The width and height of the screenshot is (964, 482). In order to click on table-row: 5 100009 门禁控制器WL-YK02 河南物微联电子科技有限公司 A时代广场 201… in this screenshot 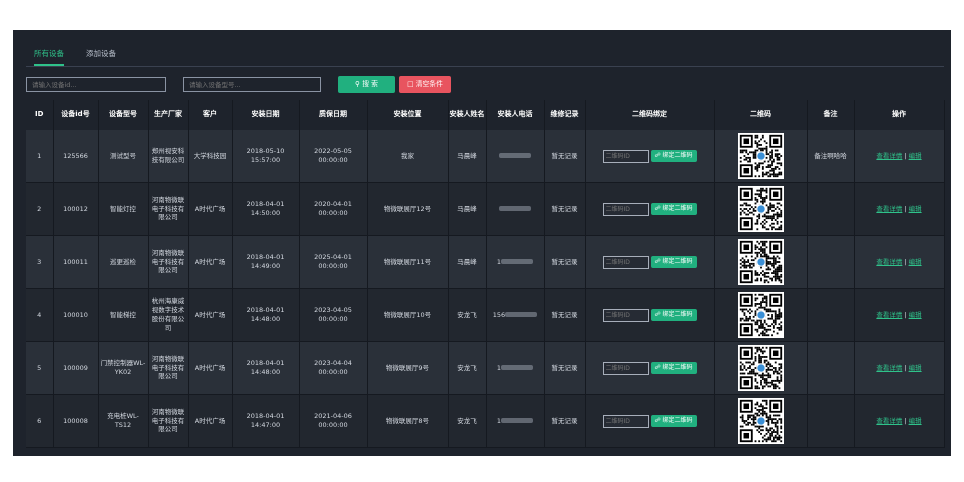, I will do `click(485, 368)`.